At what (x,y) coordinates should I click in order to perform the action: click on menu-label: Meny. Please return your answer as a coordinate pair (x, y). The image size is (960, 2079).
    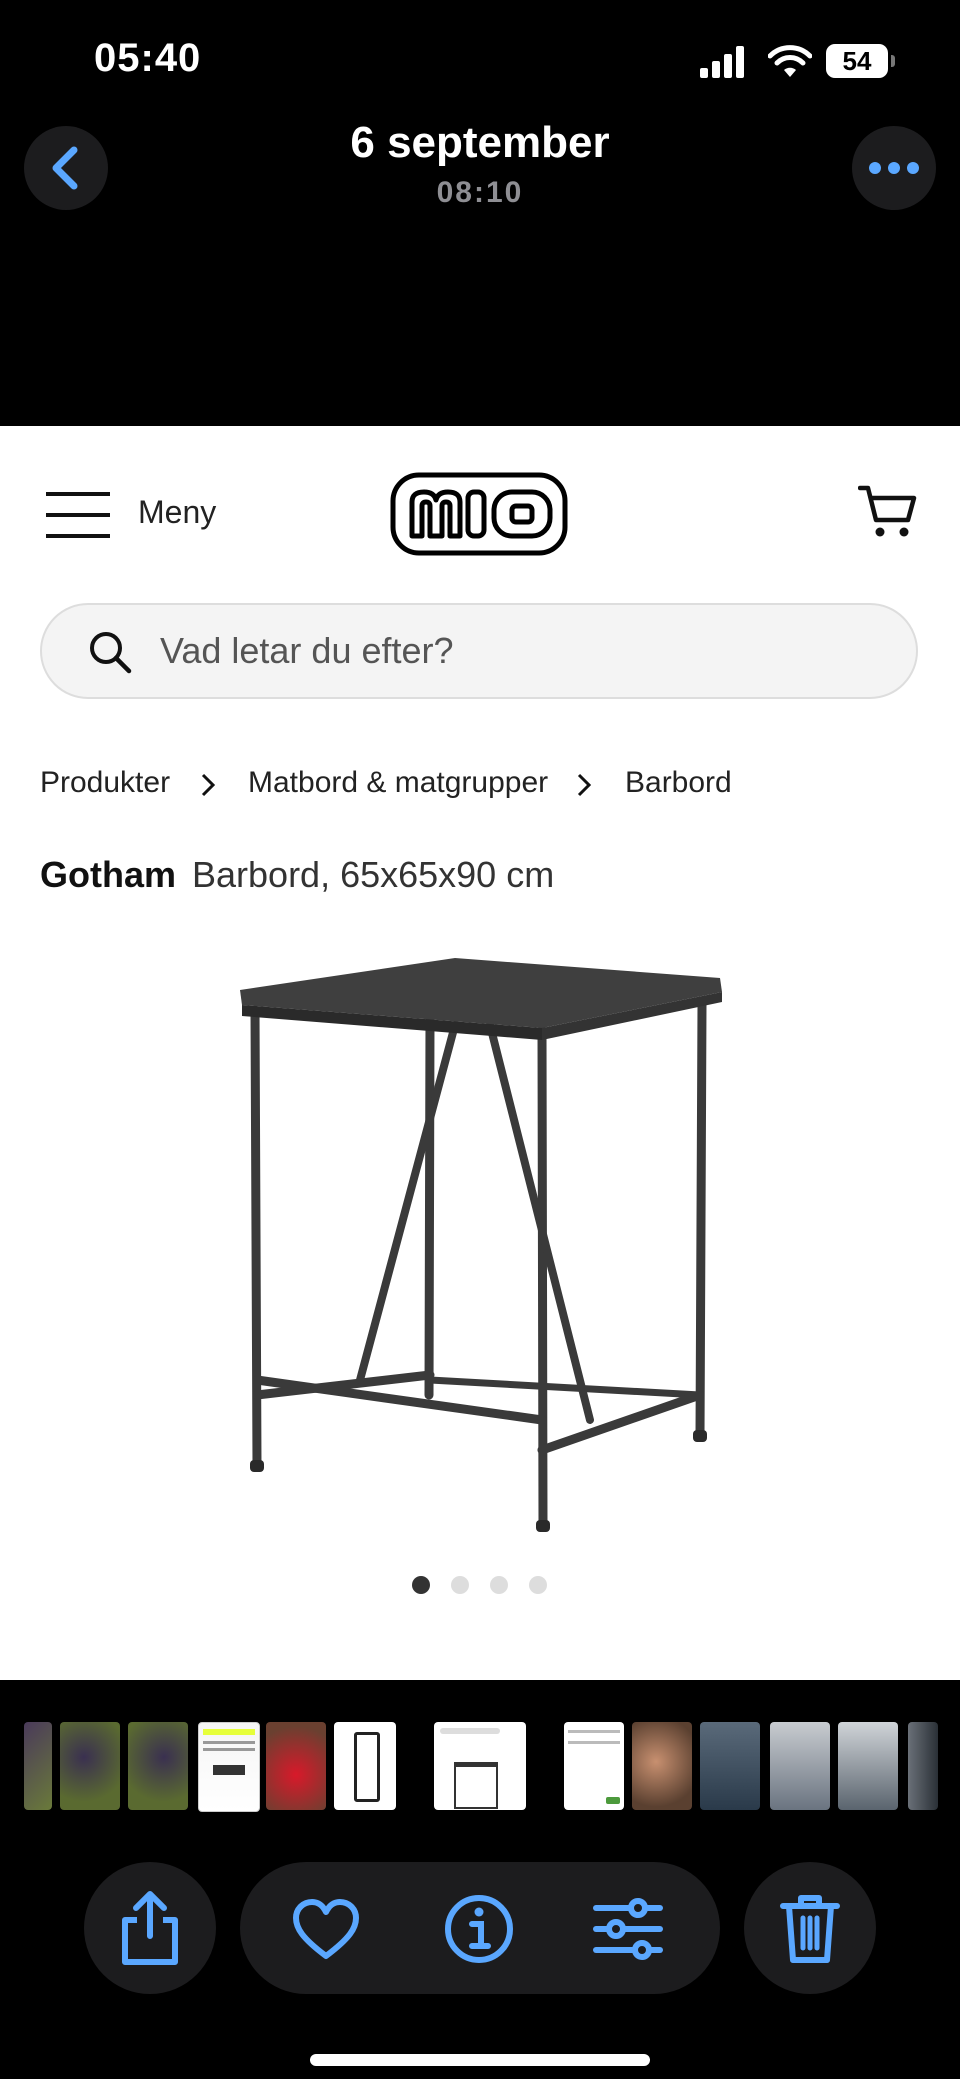
    Looking at the image, I should click on (177, 512).